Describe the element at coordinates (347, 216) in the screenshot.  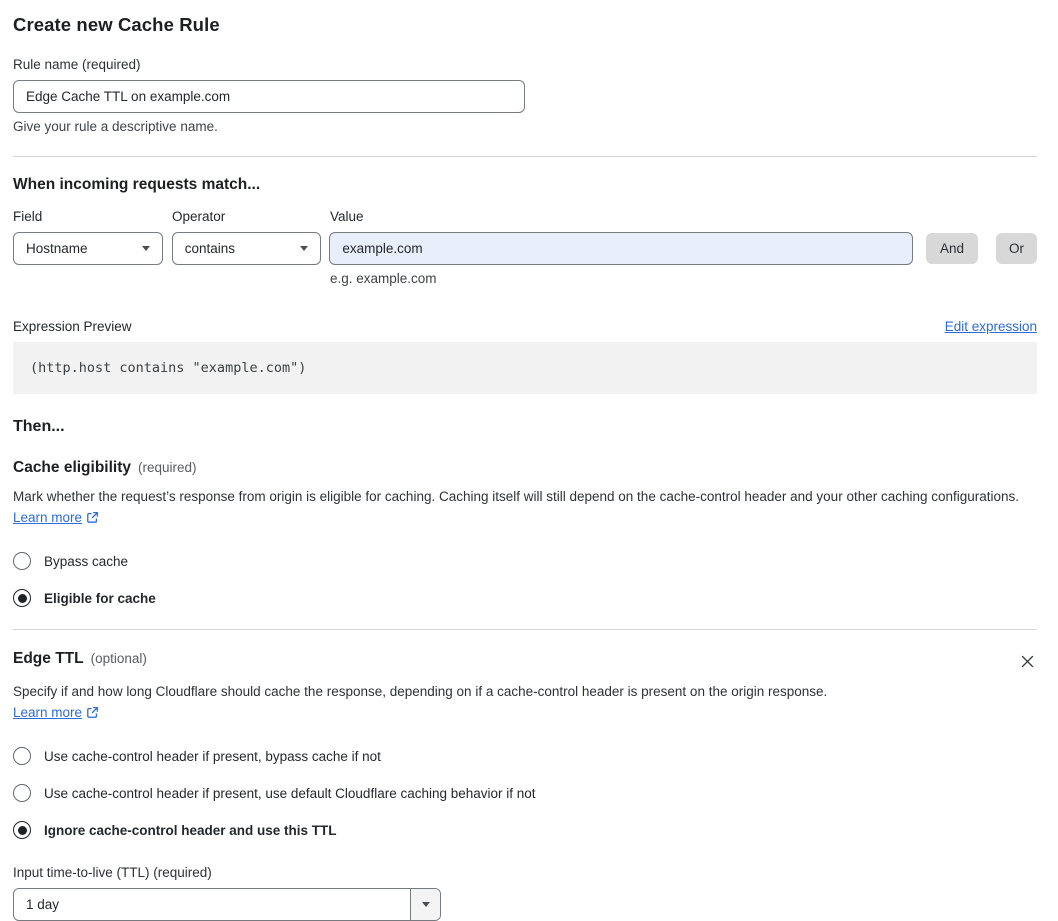
I see `value-label: Value` at that location.